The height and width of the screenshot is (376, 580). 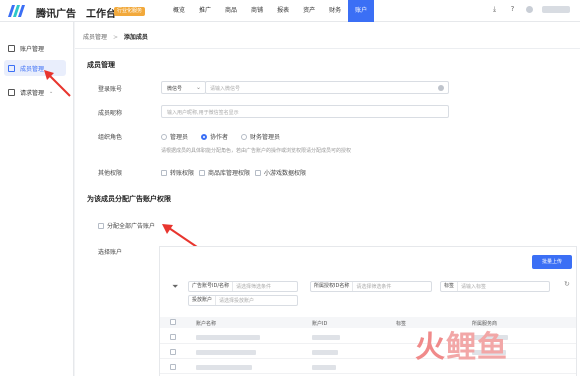 I want to click on role-option-label: 财务管理员, so click(x=265, y=137).